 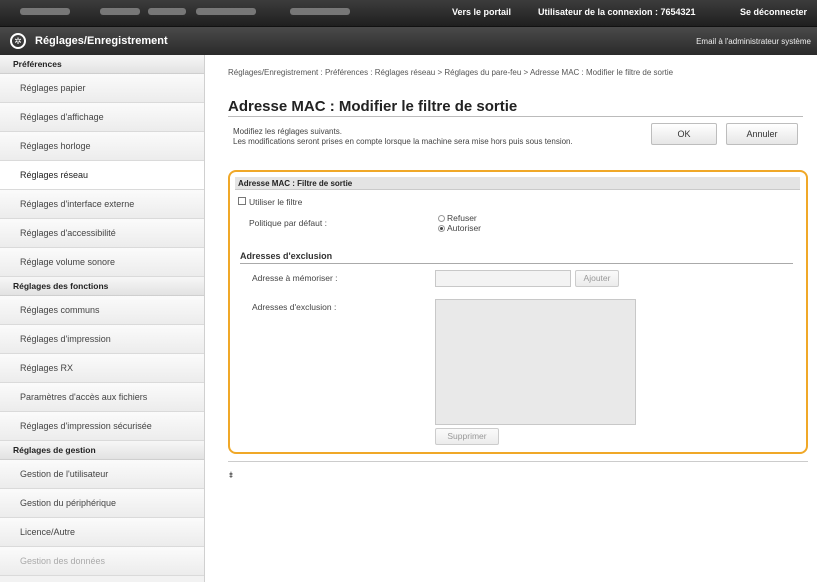 What do you see at coordinates (102, 426) in the screenshot?
I see `sidebar-item-secure-print: Réglages d'impression sécurisée` at bounding box center [102, 426].